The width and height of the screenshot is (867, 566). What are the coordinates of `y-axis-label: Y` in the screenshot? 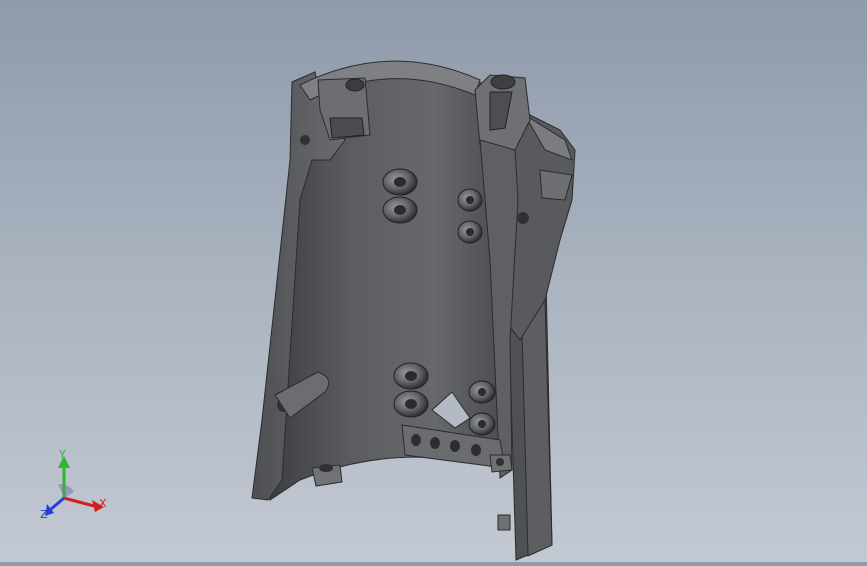 It's located at (62, 454).